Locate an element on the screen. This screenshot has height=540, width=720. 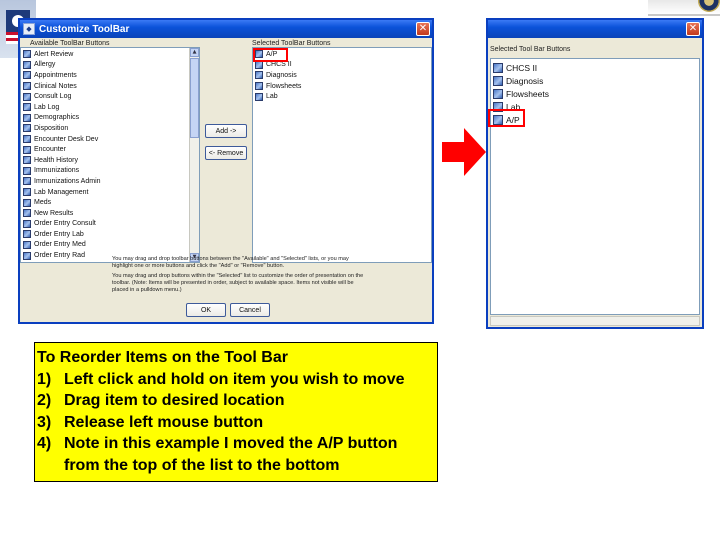
list-item-label: Order Entry Rad is located at coordinates (59, 256).